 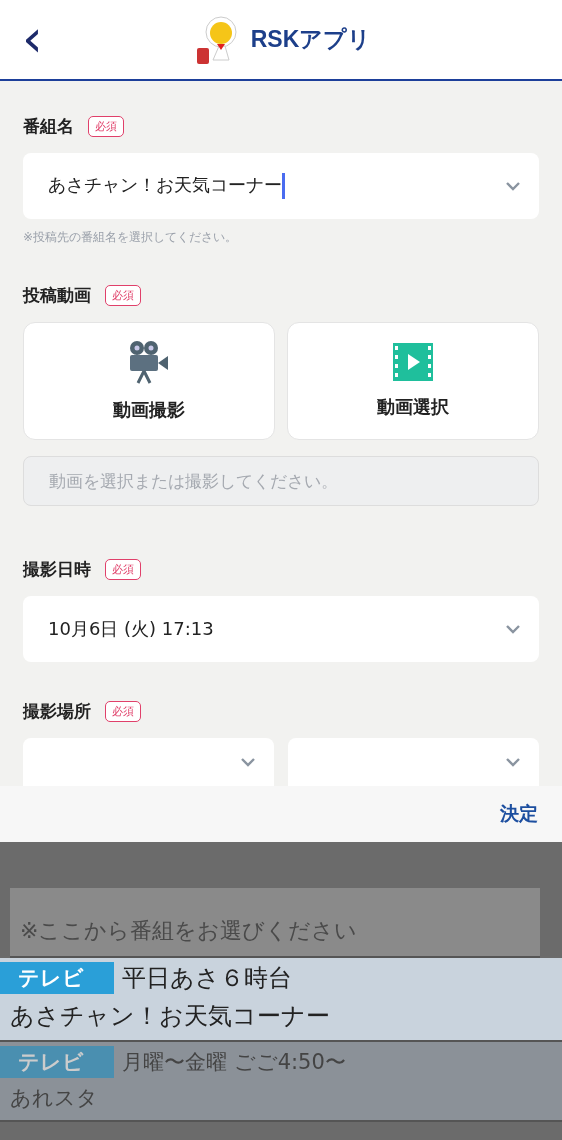 What do you see at coordinates (311, 39) in the screenshot?
I see `app-title: RSKアプリ` at bounding box center [311, 39].